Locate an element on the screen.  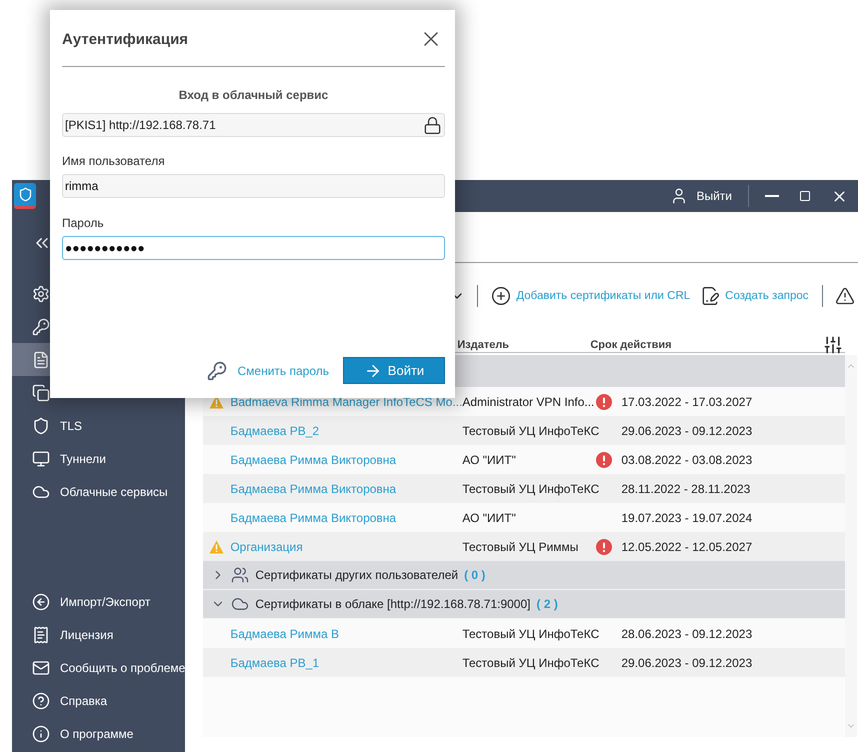
issuer-cell-text: Тестовый УЦ Риммы is located at coordinates (521, 547).